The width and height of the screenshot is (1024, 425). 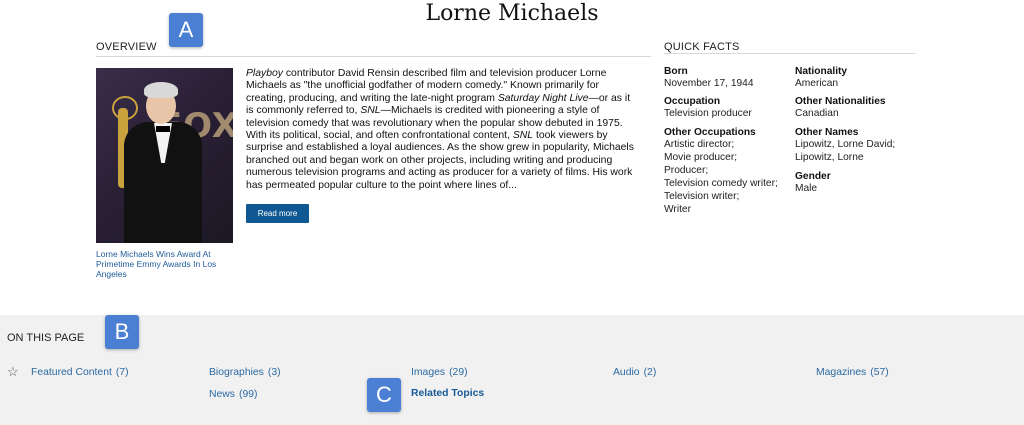 What do you see at coordinates (458, 372) in the screenshot?
I see `link-count: (29)` at bounding box center [458, 372].